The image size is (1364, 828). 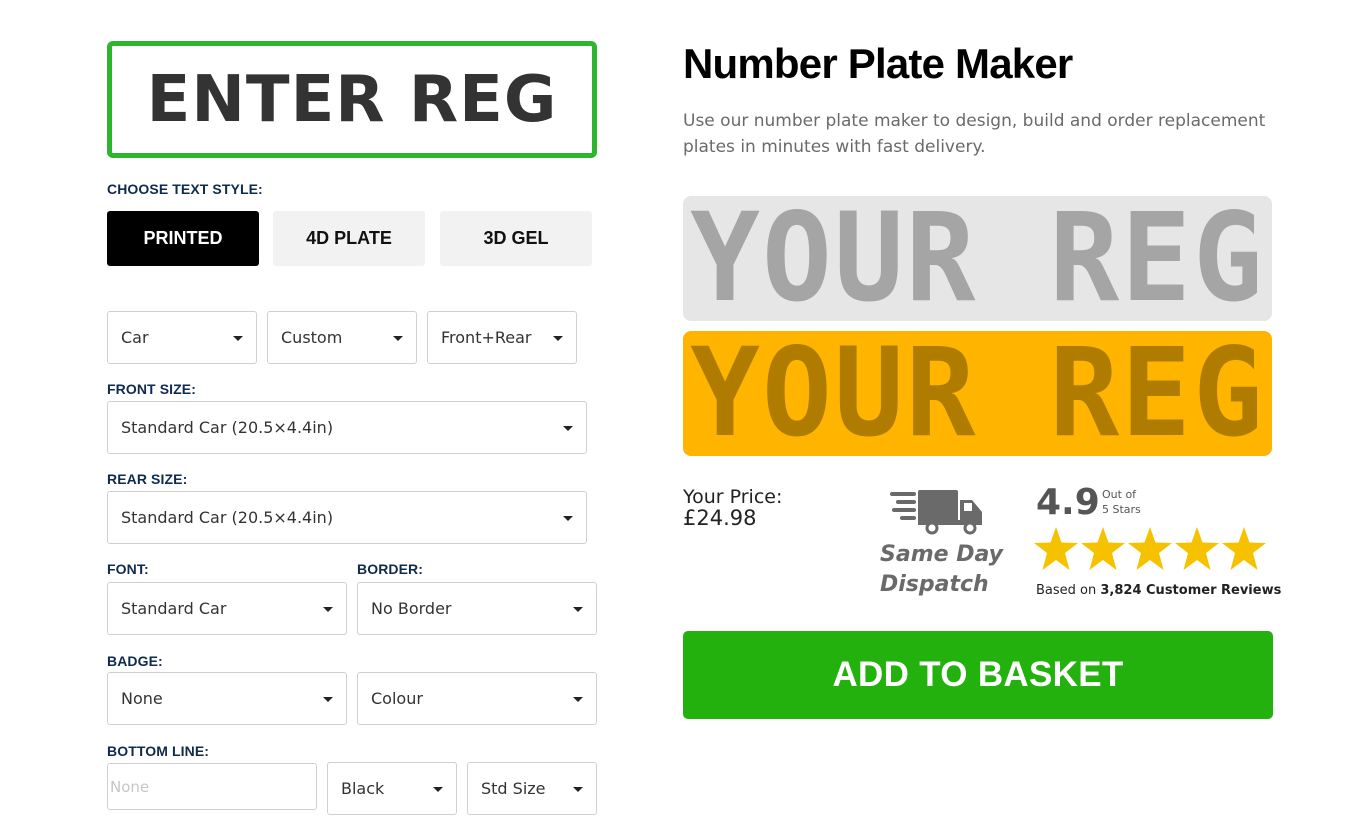 I want to click on font-label: FONT:, so click(x=128, y=569).